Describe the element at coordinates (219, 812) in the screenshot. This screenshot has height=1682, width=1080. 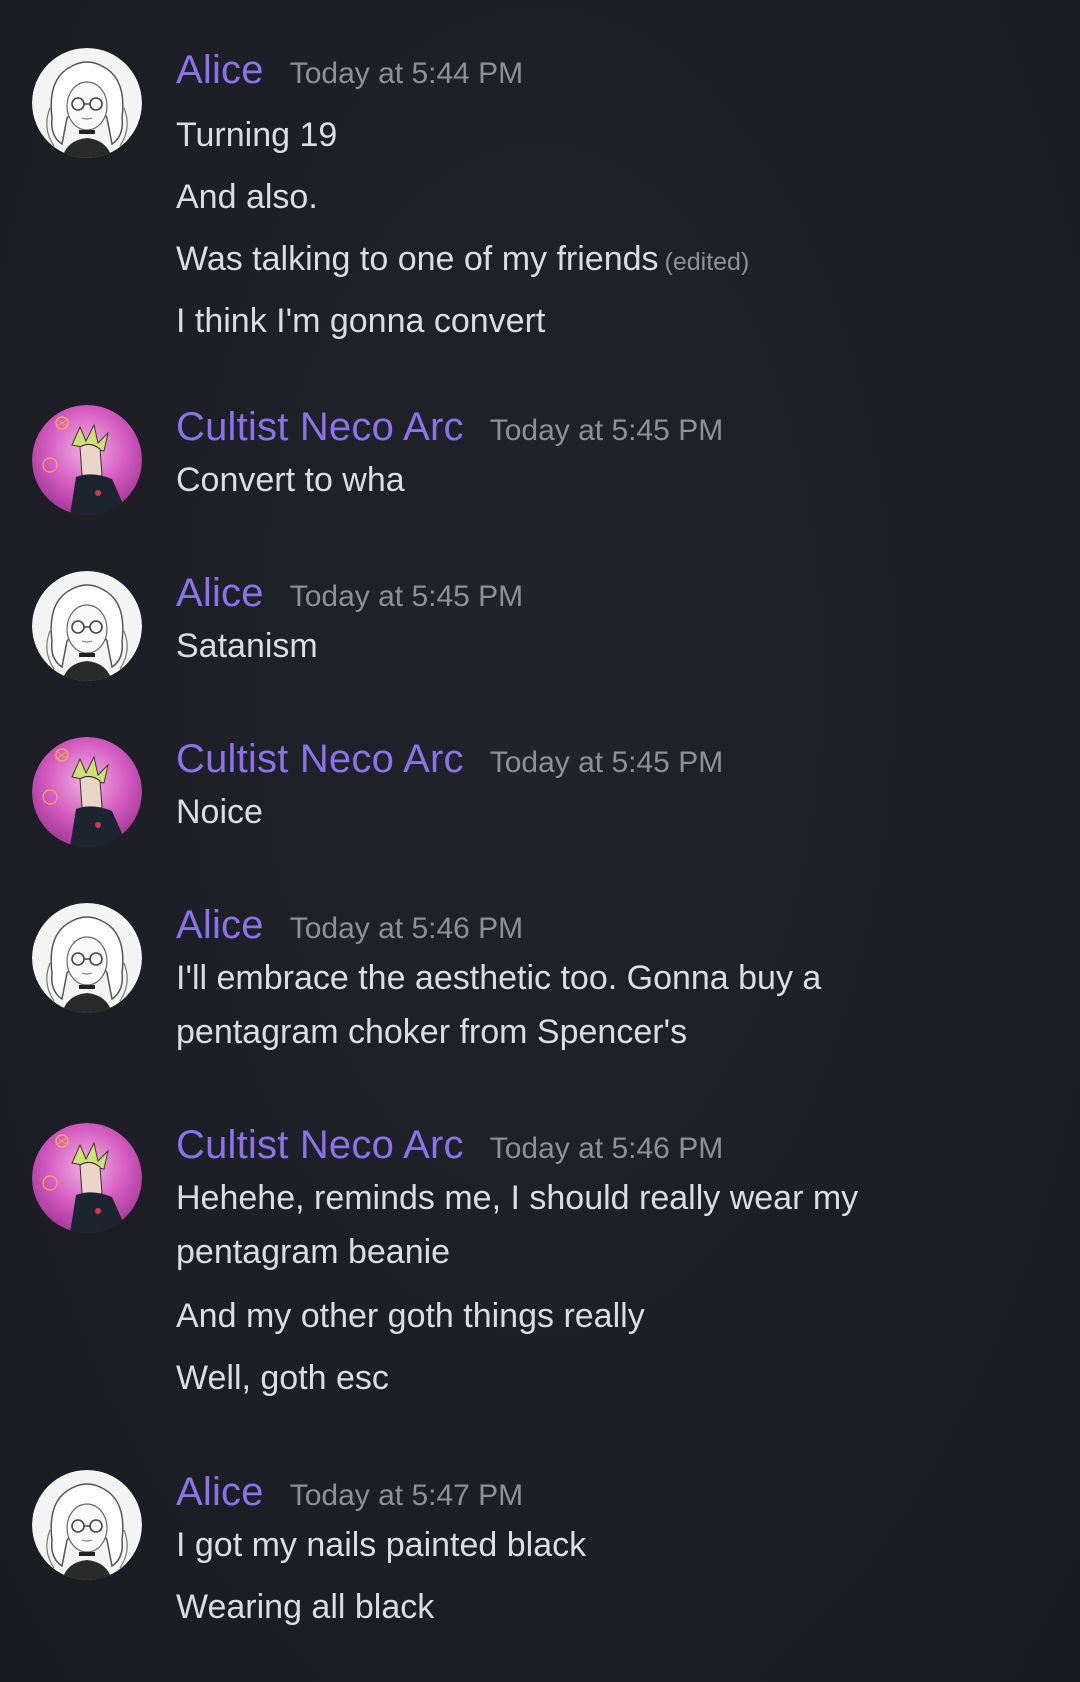
I see `message-text: Noice` at that location.